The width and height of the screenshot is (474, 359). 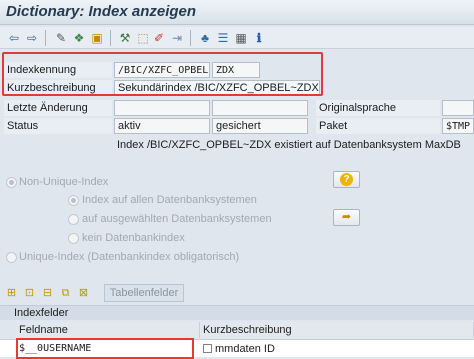 What do you see at coordinates (177, 38) in the screenshot?
I see `where-used-icon: ⇥` at bounding box center [177, 38].